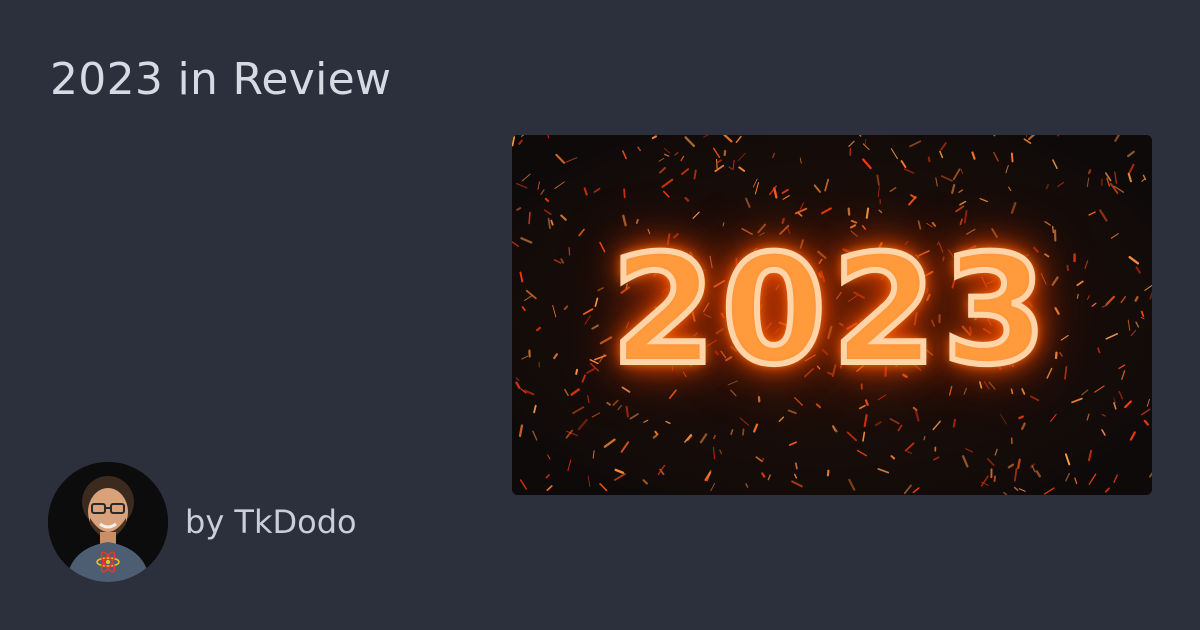  Describe the element at coordinates (271, 522) in the screenshot. I see `author-byline: by TkDodo` at that location.